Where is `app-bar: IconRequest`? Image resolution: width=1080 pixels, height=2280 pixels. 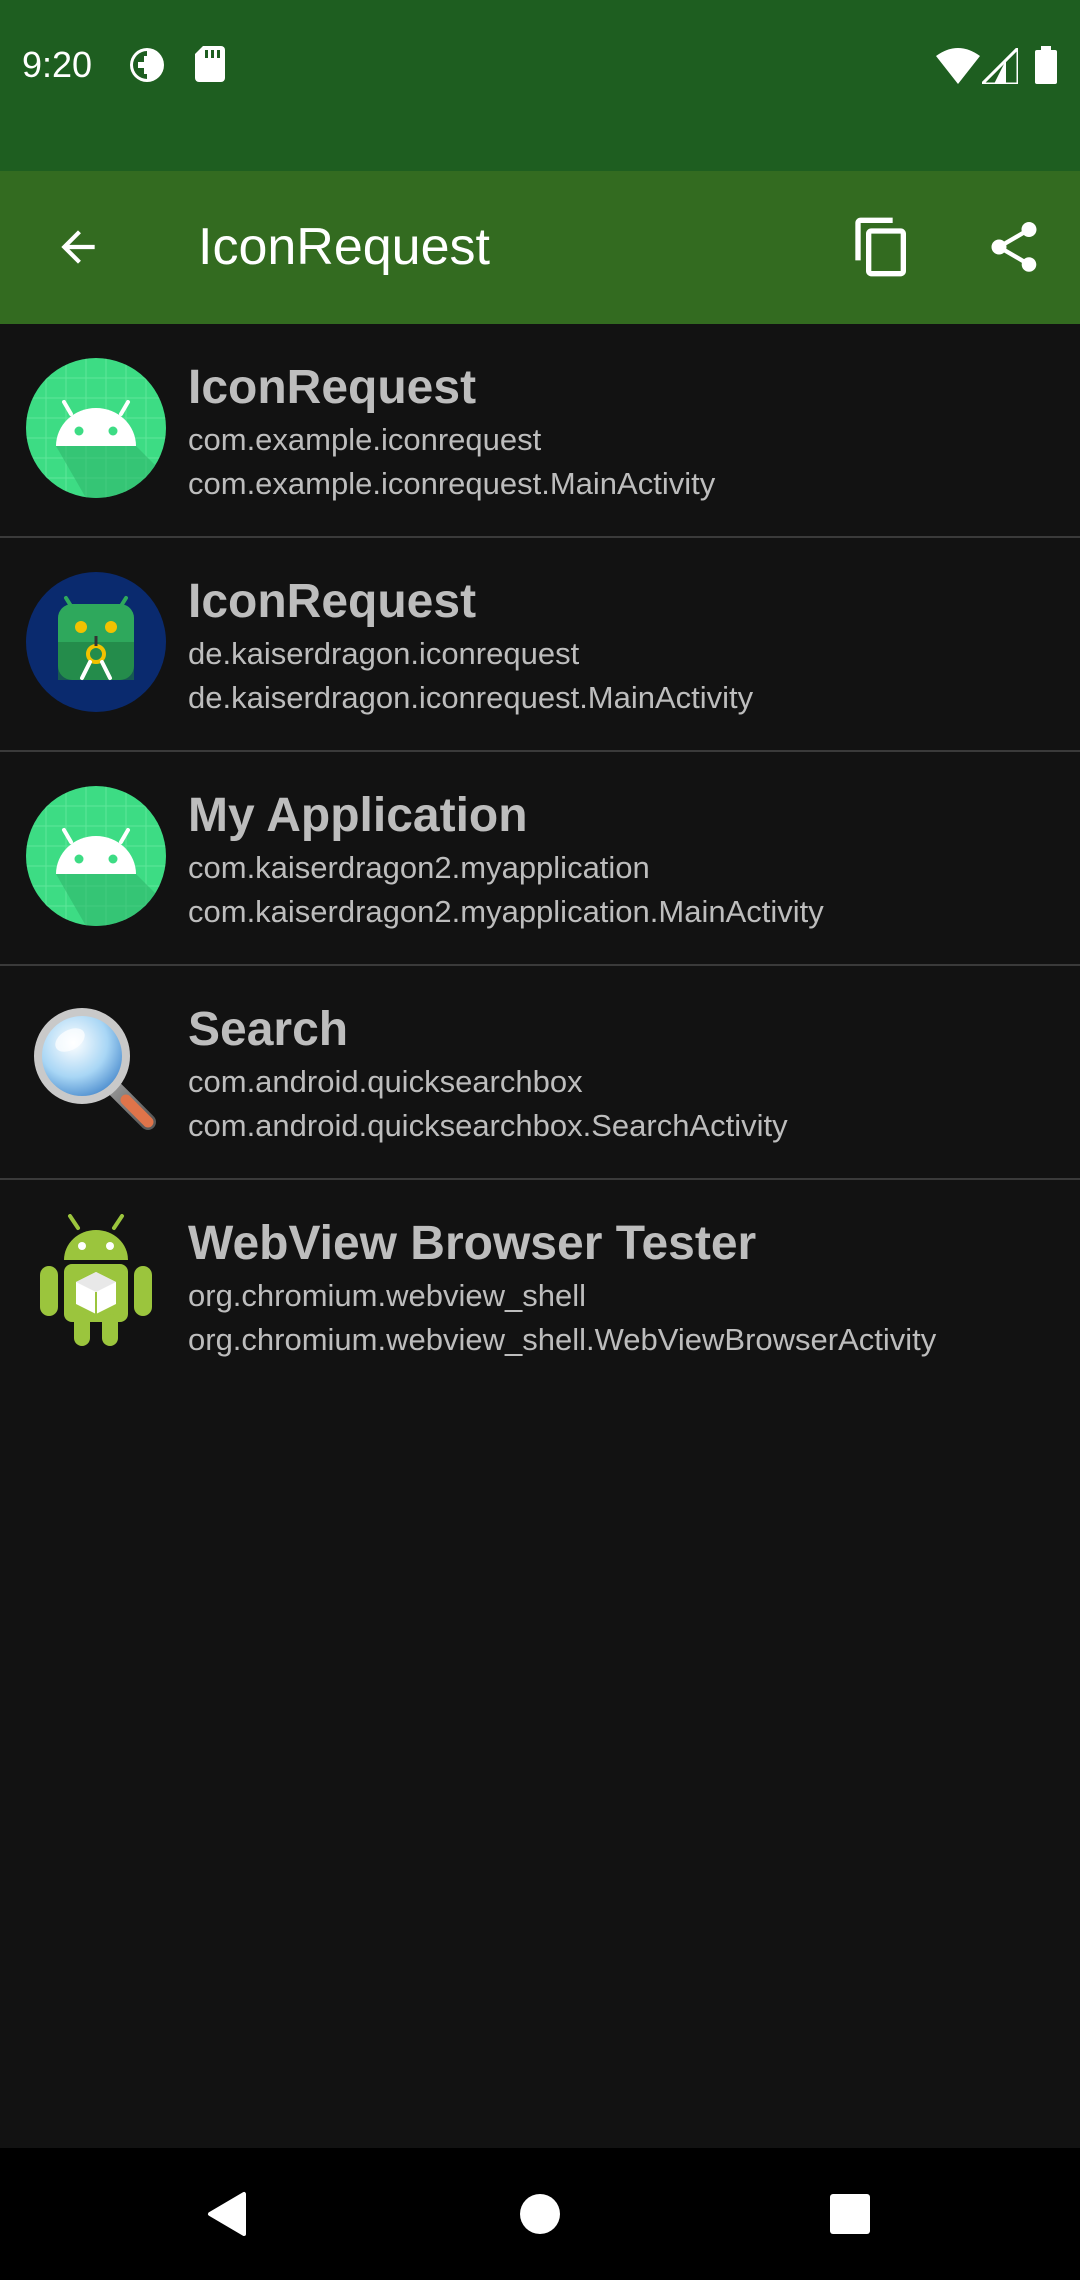
app-bar: IconRequest is located at coordinates (540, 247).